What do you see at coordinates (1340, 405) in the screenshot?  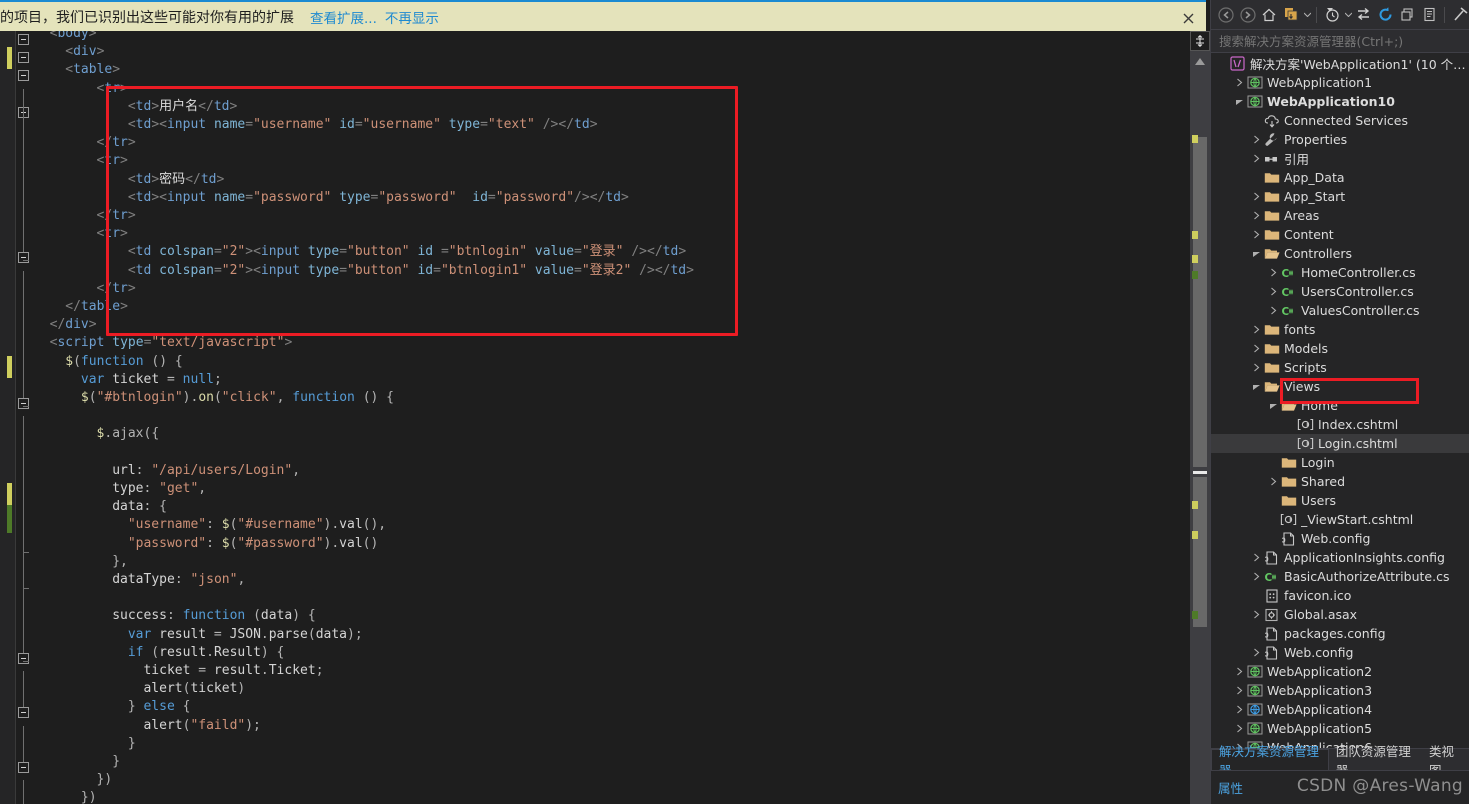 I see `tree-item-home: Home` at bounding box center [1340, 405].